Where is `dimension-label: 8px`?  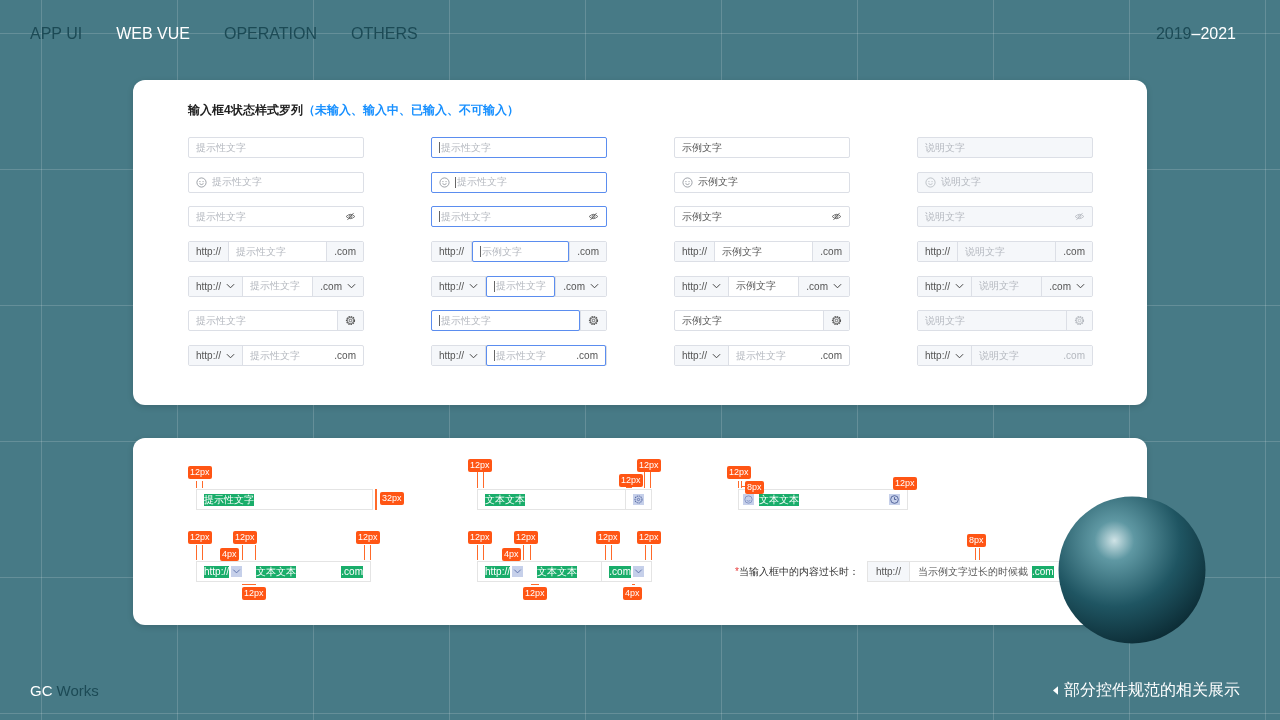
dimension-label: 8px is located at coordinates (976, 540).